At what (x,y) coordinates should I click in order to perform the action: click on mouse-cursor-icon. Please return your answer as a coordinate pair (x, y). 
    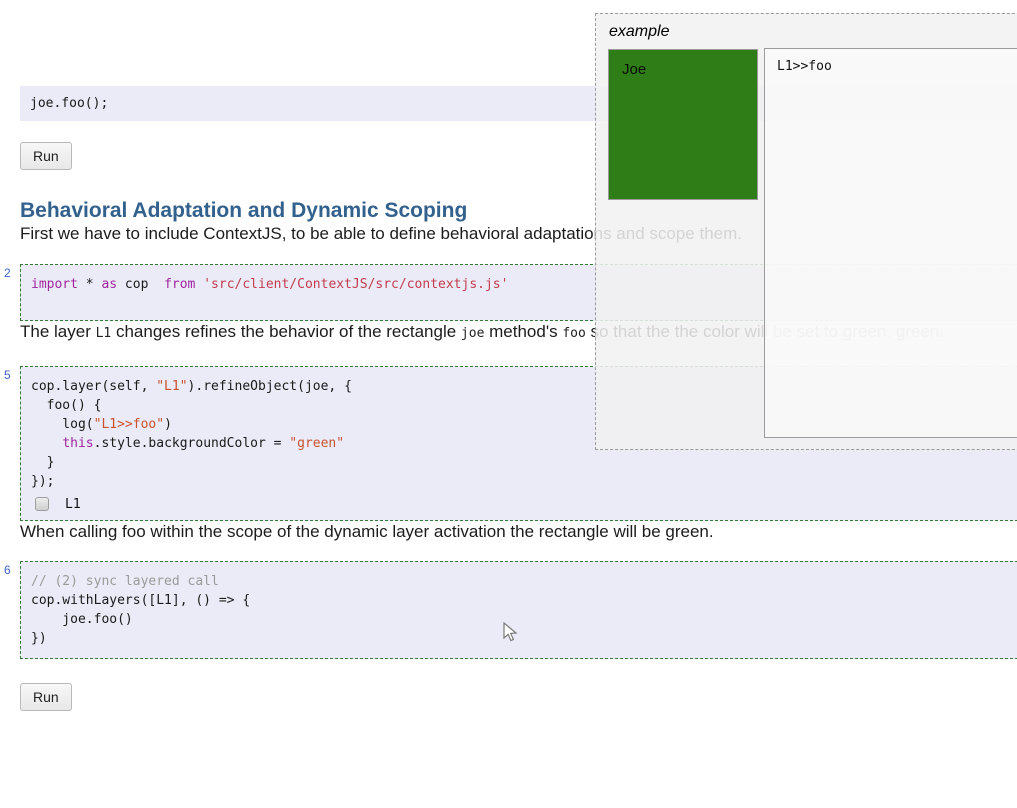
    Looking at the image, I should click on (510, 632).